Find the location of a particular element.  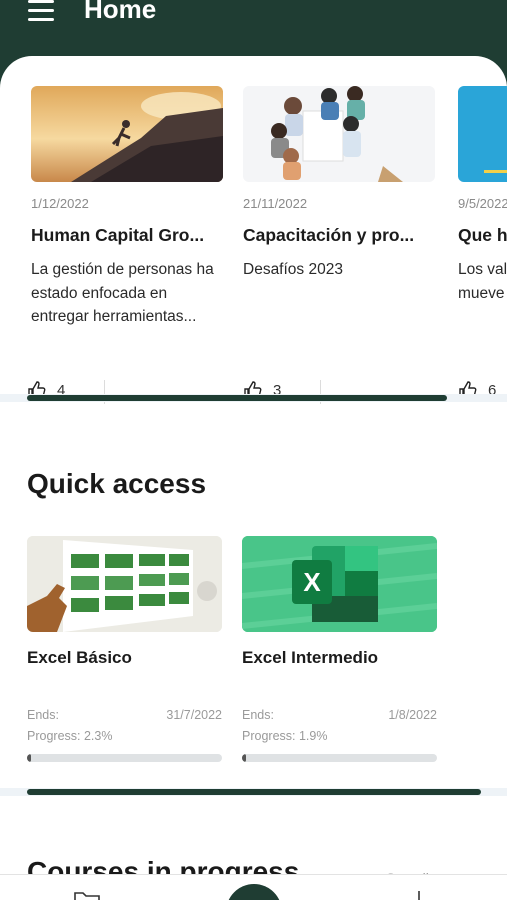

news-description: Los val mueve is located at coordinates (482, 281).